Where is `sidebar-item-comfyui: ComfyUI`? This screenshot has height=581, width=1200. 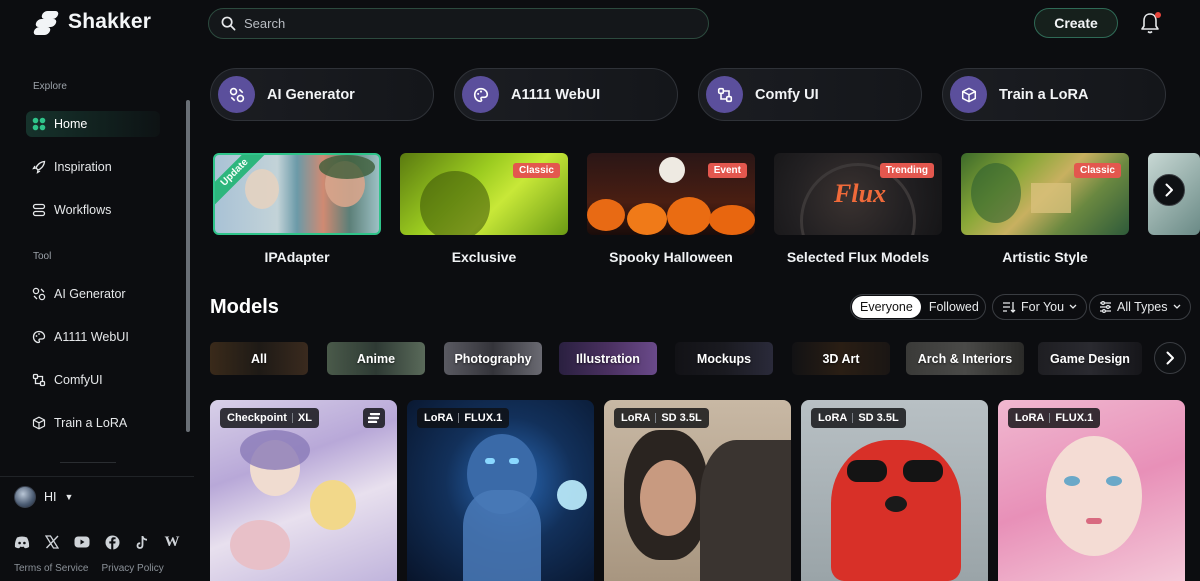 sidebar-item-comfyui: ComfyUI is located at coordinates (93, 380).